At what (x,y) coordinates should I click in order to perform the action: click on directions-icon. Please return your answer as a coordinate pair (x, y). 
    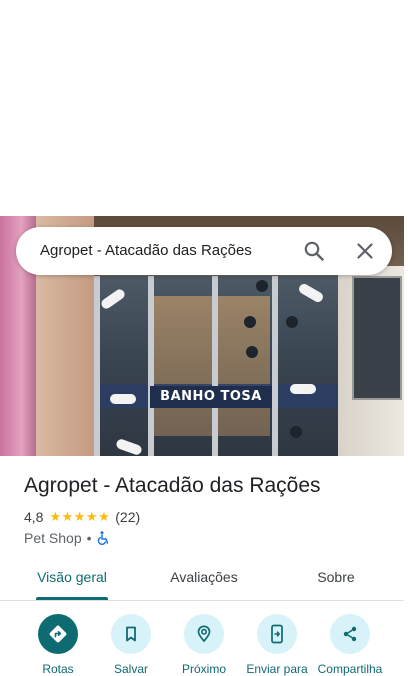
    Looking at the image, I should click on (58, 634).